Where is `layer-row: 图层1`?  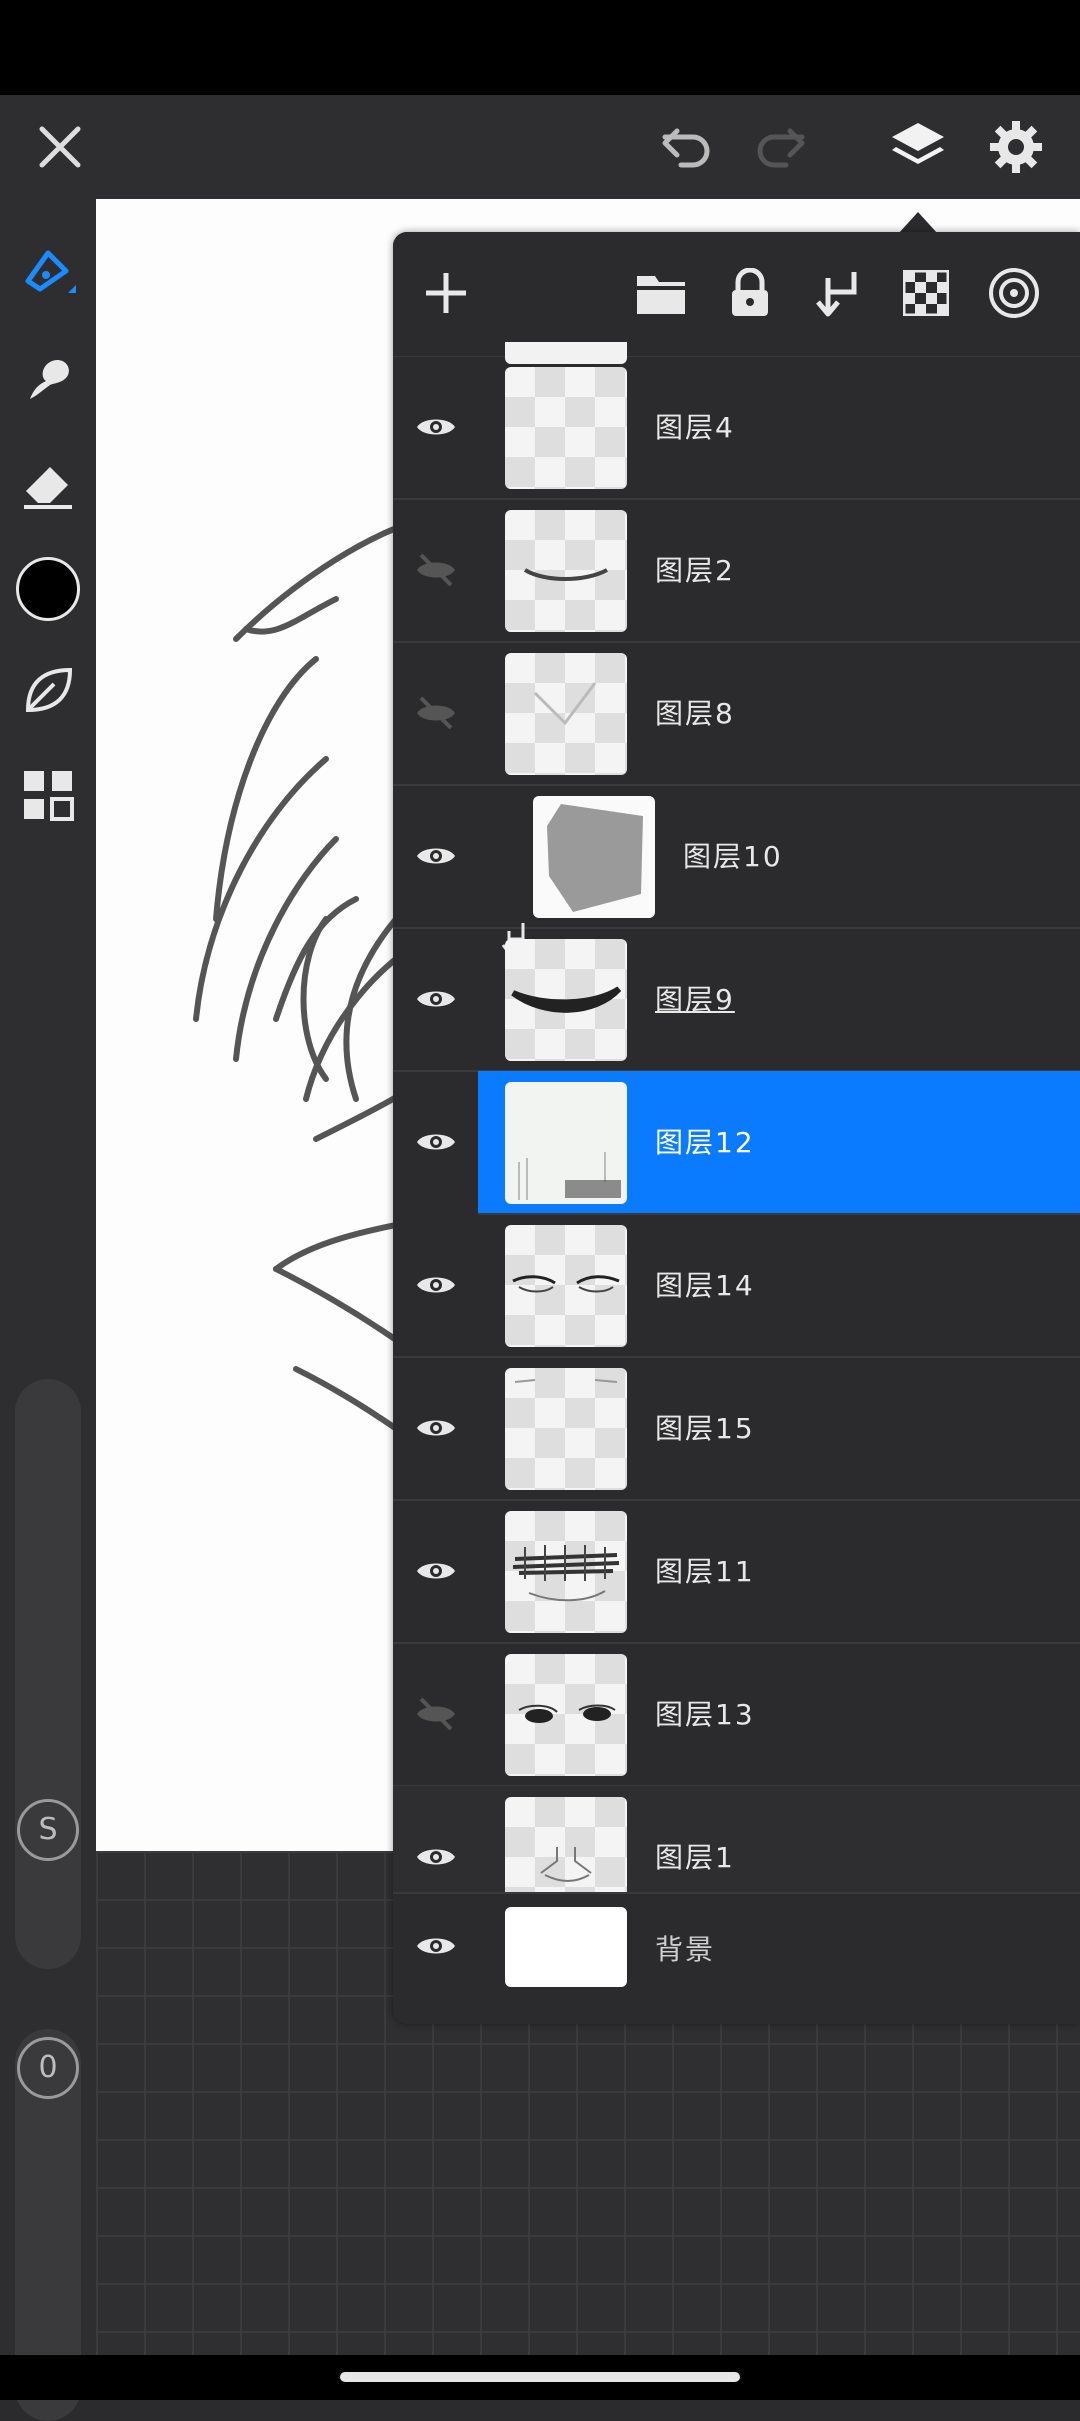
layer-row: 图层1 is located at coordinates (736, 1840).